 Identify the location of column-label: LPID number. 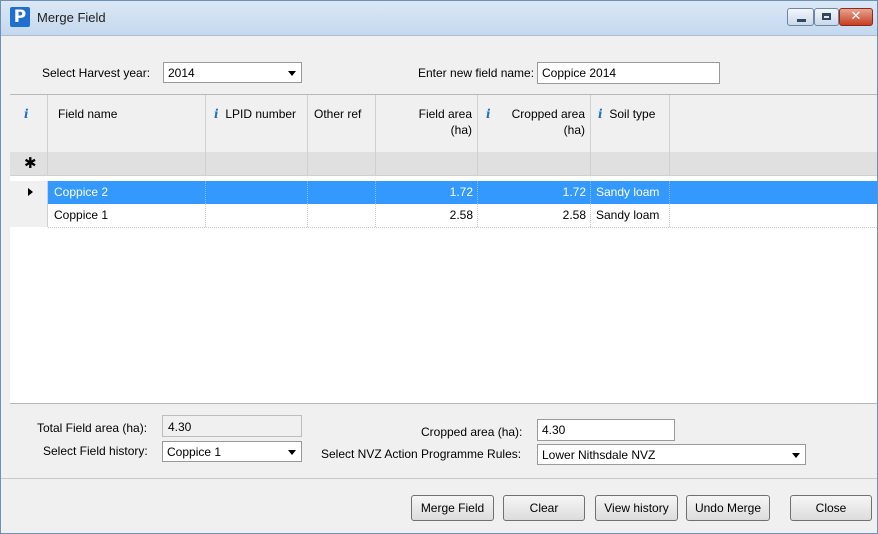
(261, 114).